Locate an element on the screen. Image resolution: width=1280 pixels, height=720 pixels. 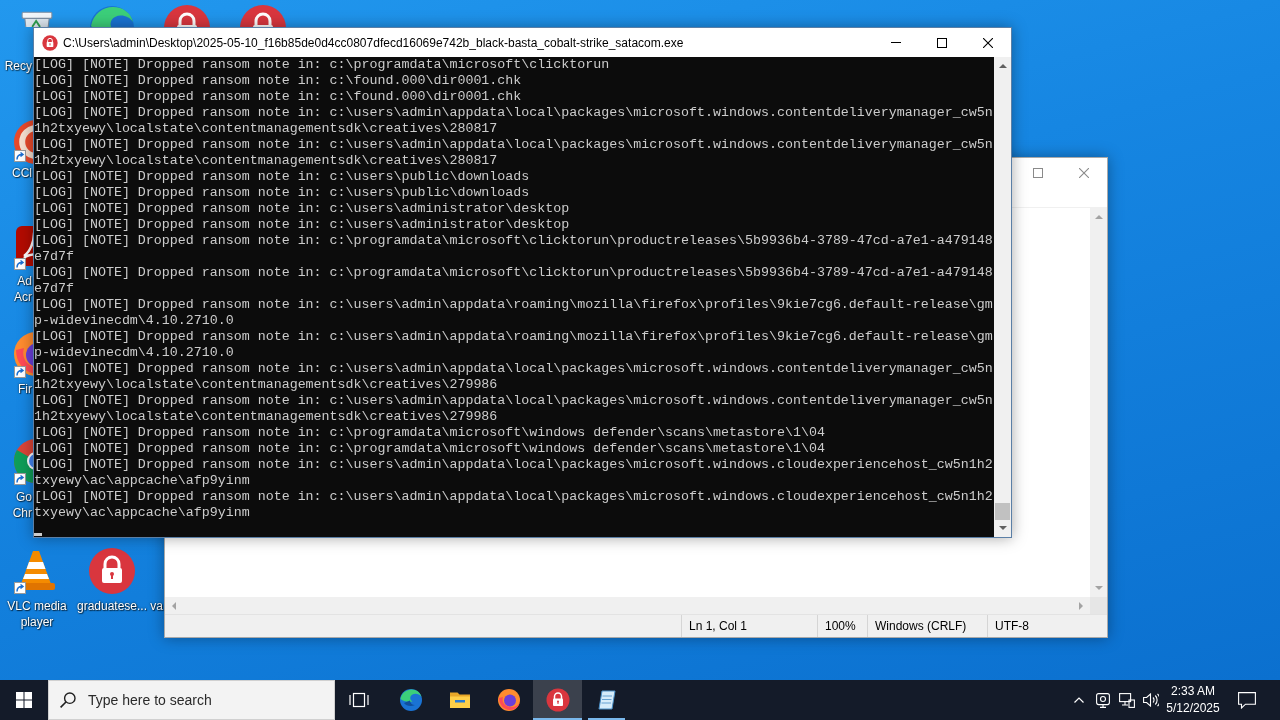
icon-label: Go Chr is located at coordinates (21, 505).